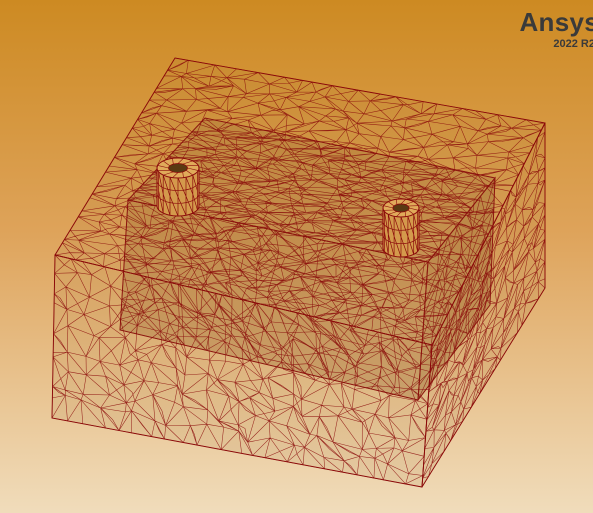 The image size is (593, 513). I want to click on ansys-logo: Ansys 2022 R2, so click(556, 29).